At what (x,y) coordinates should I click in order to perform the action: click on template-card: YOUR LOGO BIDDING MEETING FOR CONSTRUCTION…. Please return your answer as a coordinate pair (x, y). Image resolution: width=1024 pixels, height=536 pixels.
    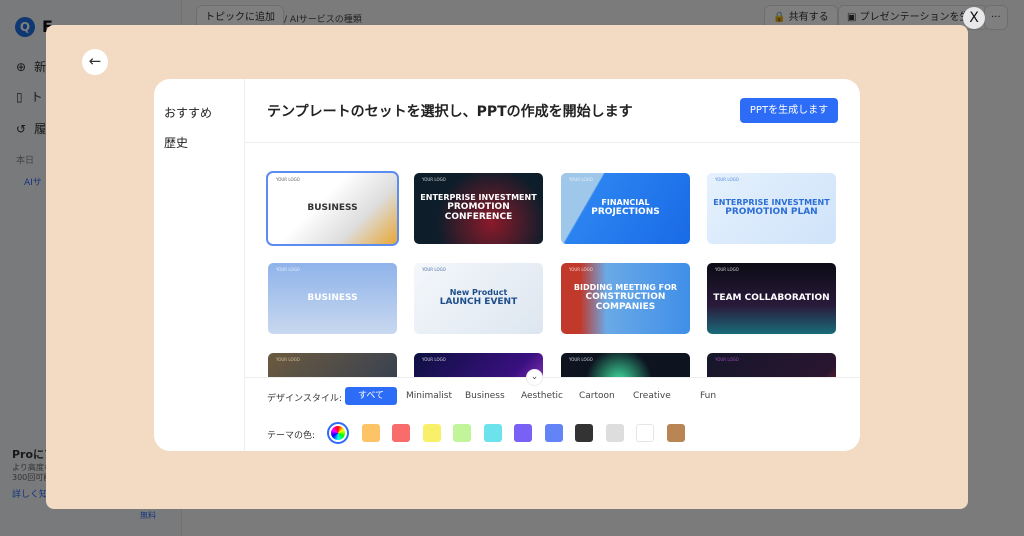
    Looking at the image, I should click on (625, 298).